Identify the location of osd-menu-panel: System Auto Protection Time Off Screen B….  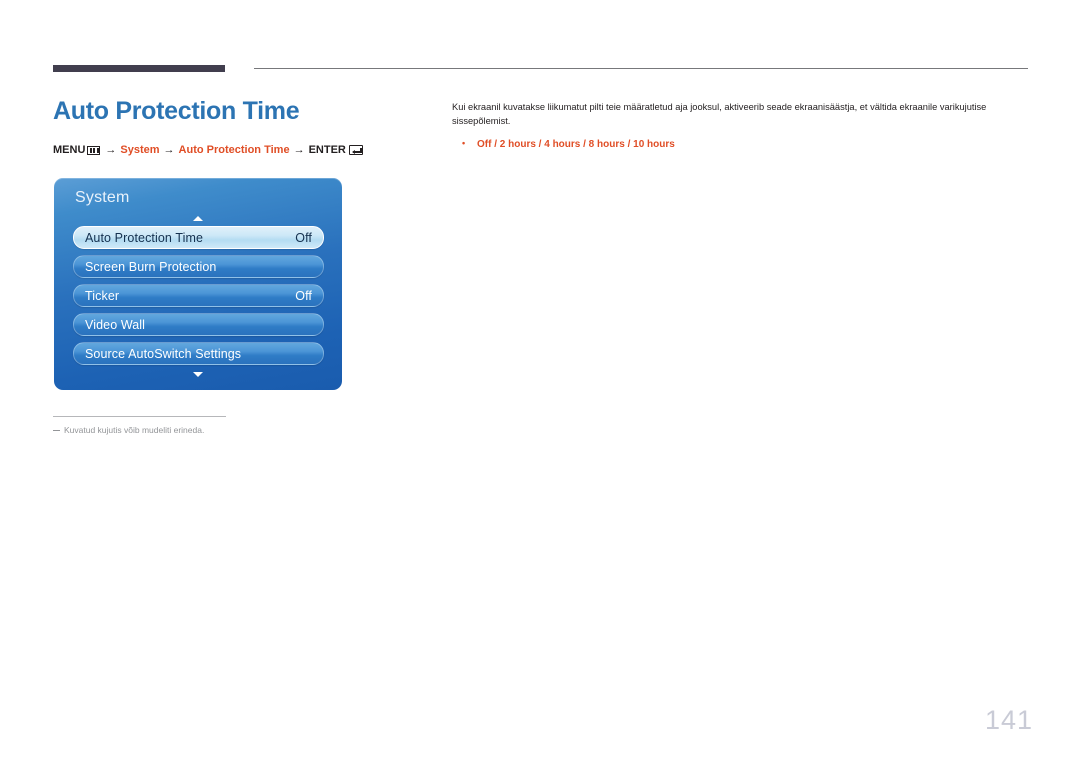
(198, 284).